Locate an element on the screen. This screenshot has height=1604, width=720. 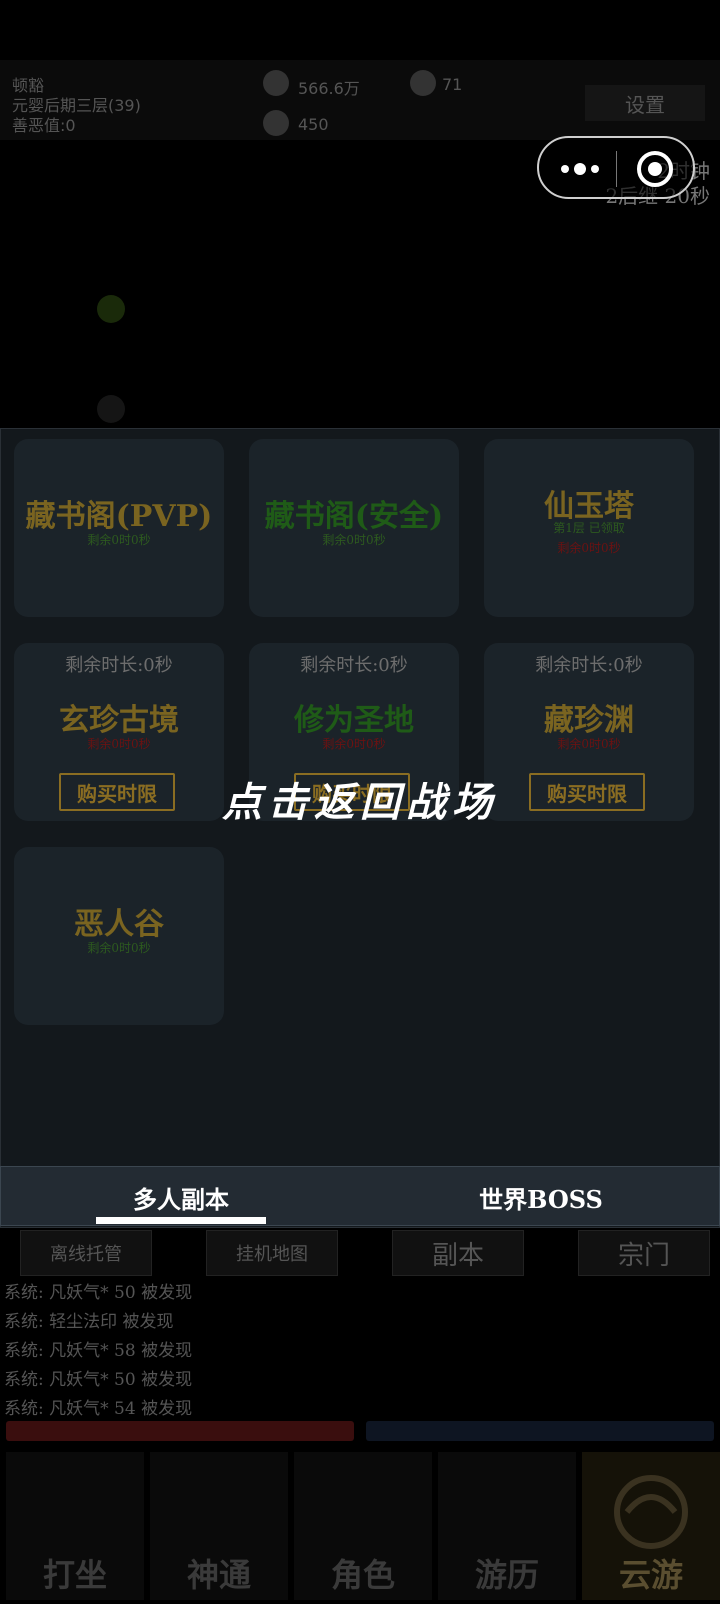
bg-tab-offline: 离线托管 is located at coordinates (86, 1253).